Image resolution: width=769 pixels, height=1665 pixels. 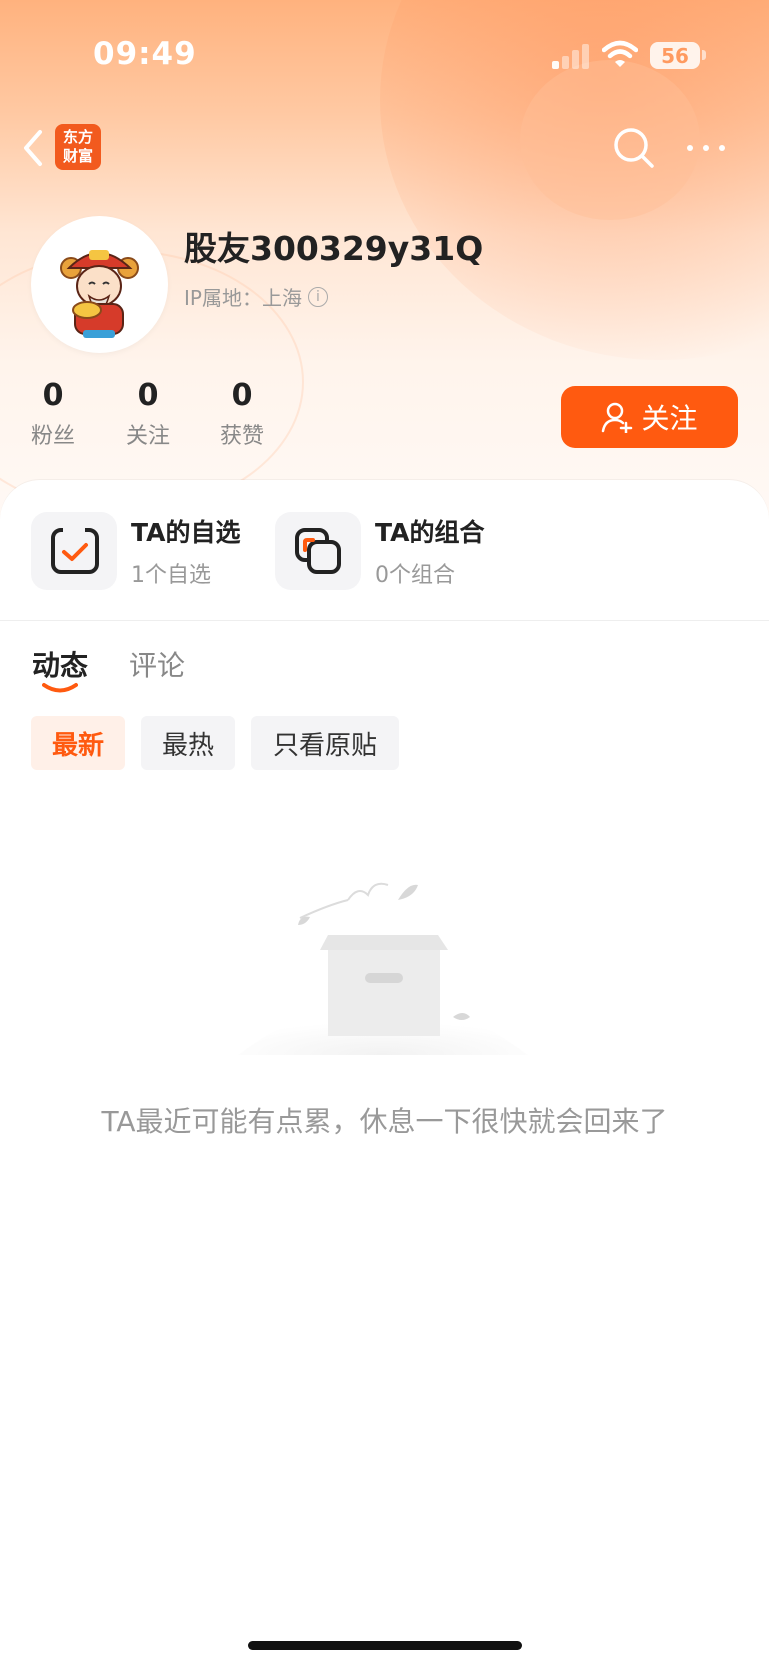 What do you see at coordinates (242, 414) in the screenshot?
I see `stat-likes: 0 获赞` at bounding box center [242, 414].